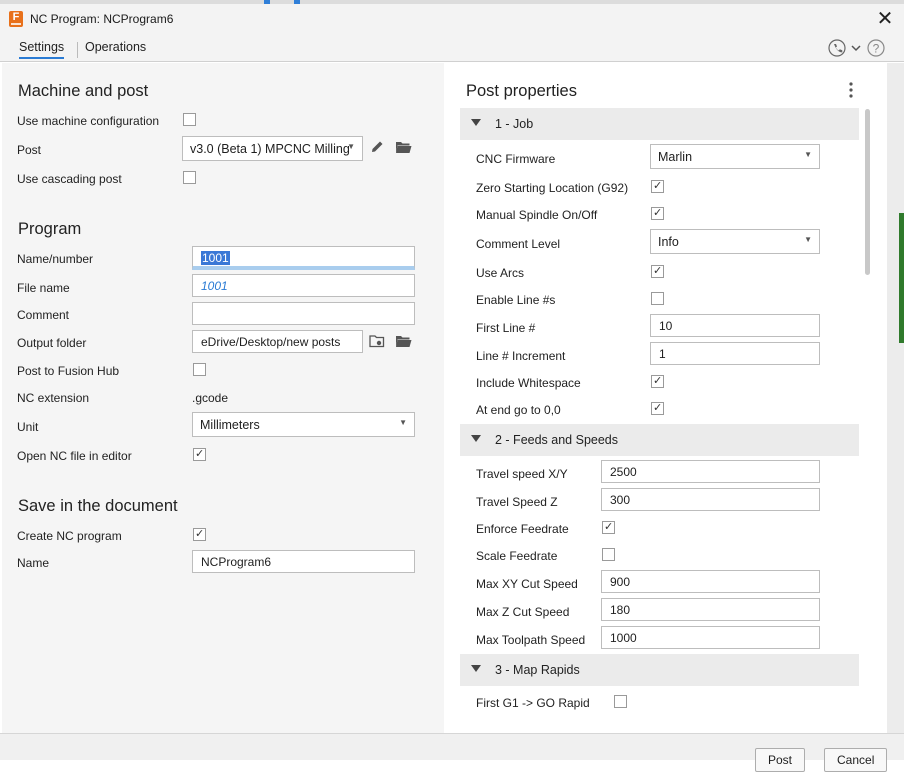 The width and height of the screenshot is (904, 772). I want to click on help-icon: ?, so click(876, 48).